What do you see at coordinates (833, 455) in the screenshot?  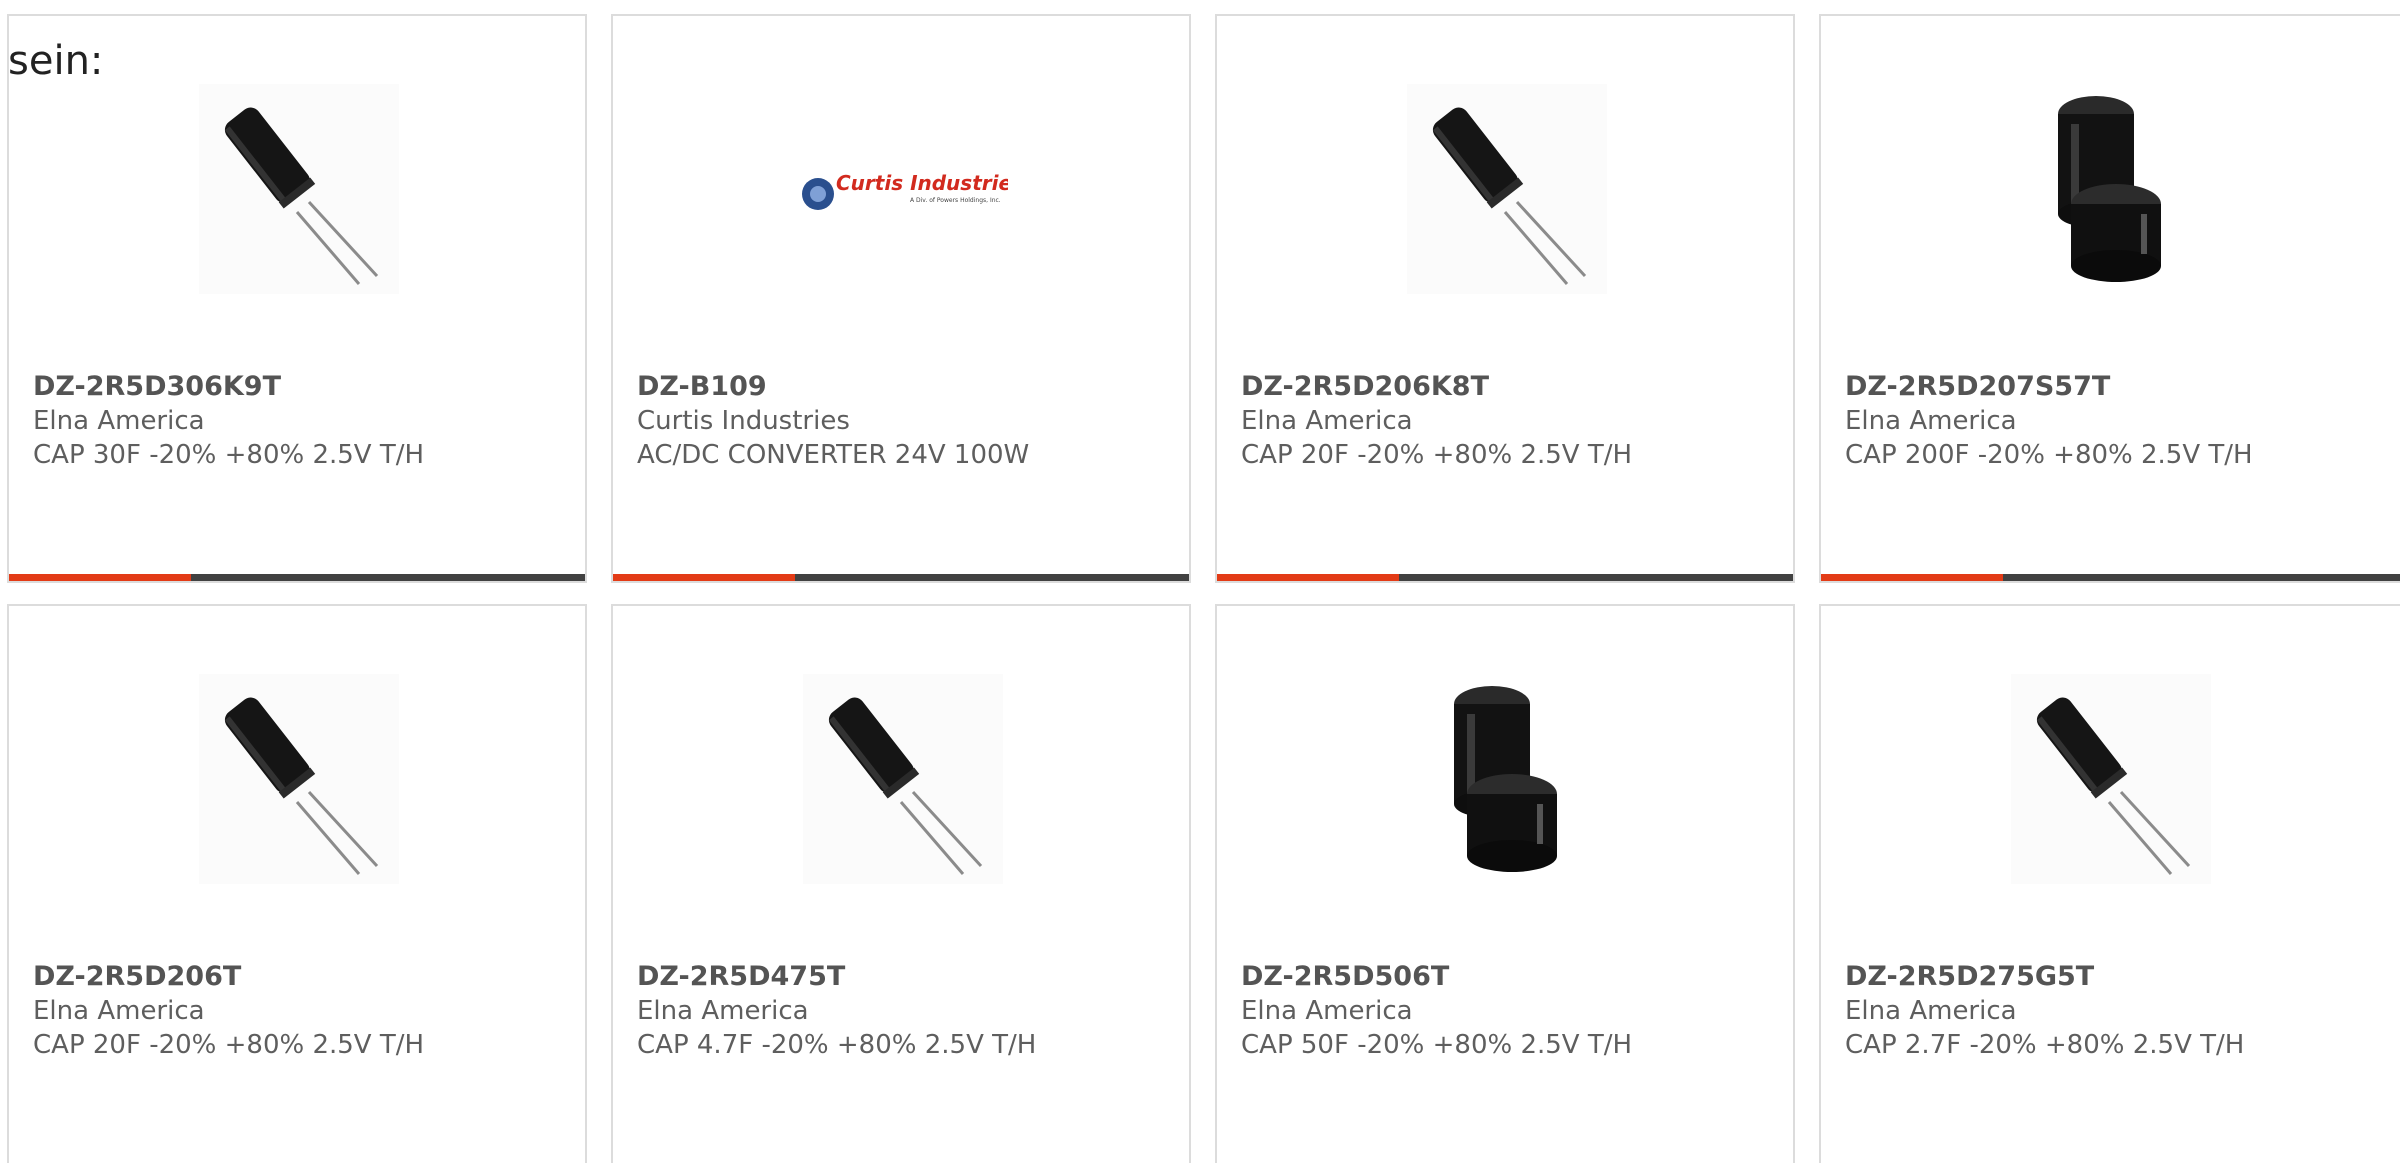 I see `product-description: AC/DC CONVERTER 24V 100W` at bounding box center [833, 455].